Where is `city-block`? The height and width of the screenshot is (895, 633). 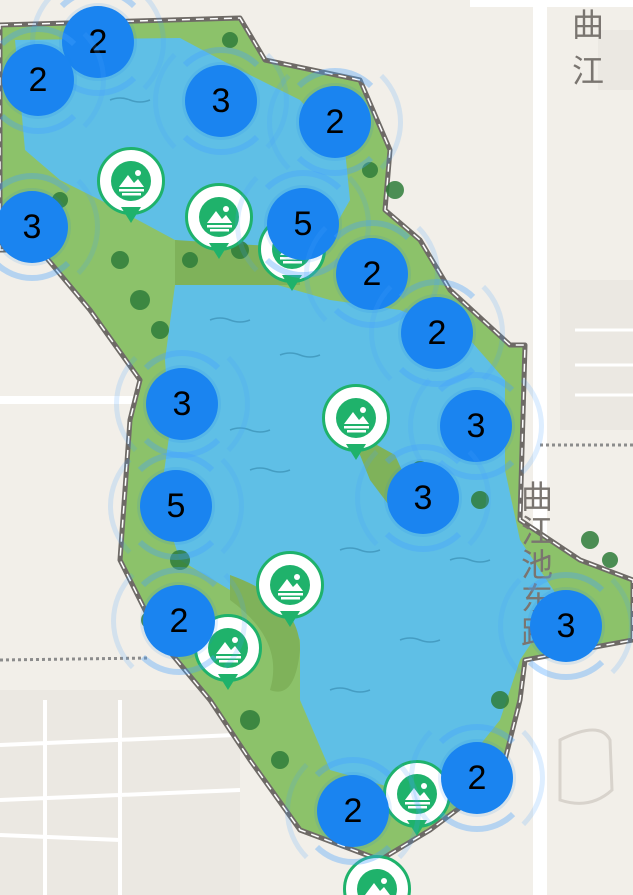 city-block is located at coordinates (596, 355).